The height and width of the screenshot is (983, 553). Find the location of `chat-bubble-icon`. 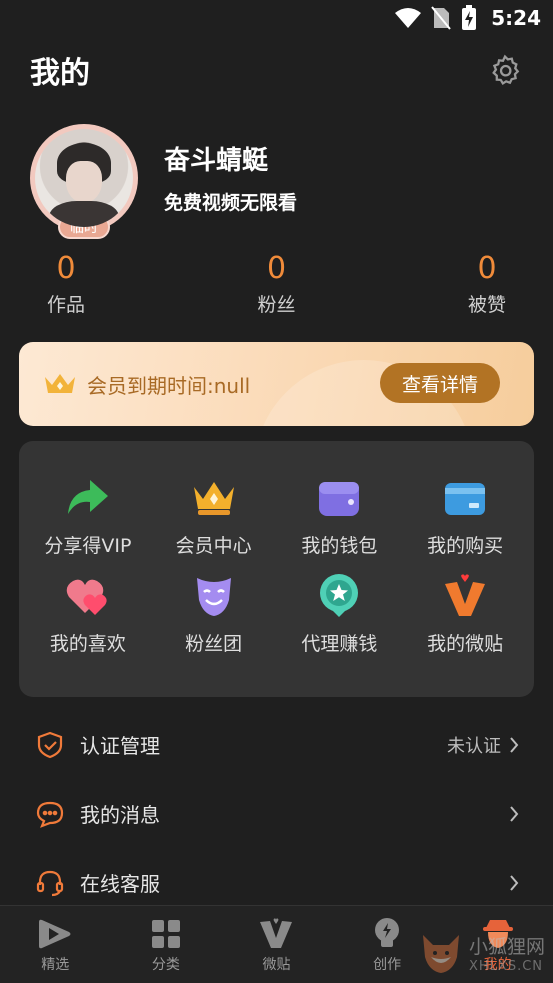

chat-bubble-icon is located at coordinates (50, 814).